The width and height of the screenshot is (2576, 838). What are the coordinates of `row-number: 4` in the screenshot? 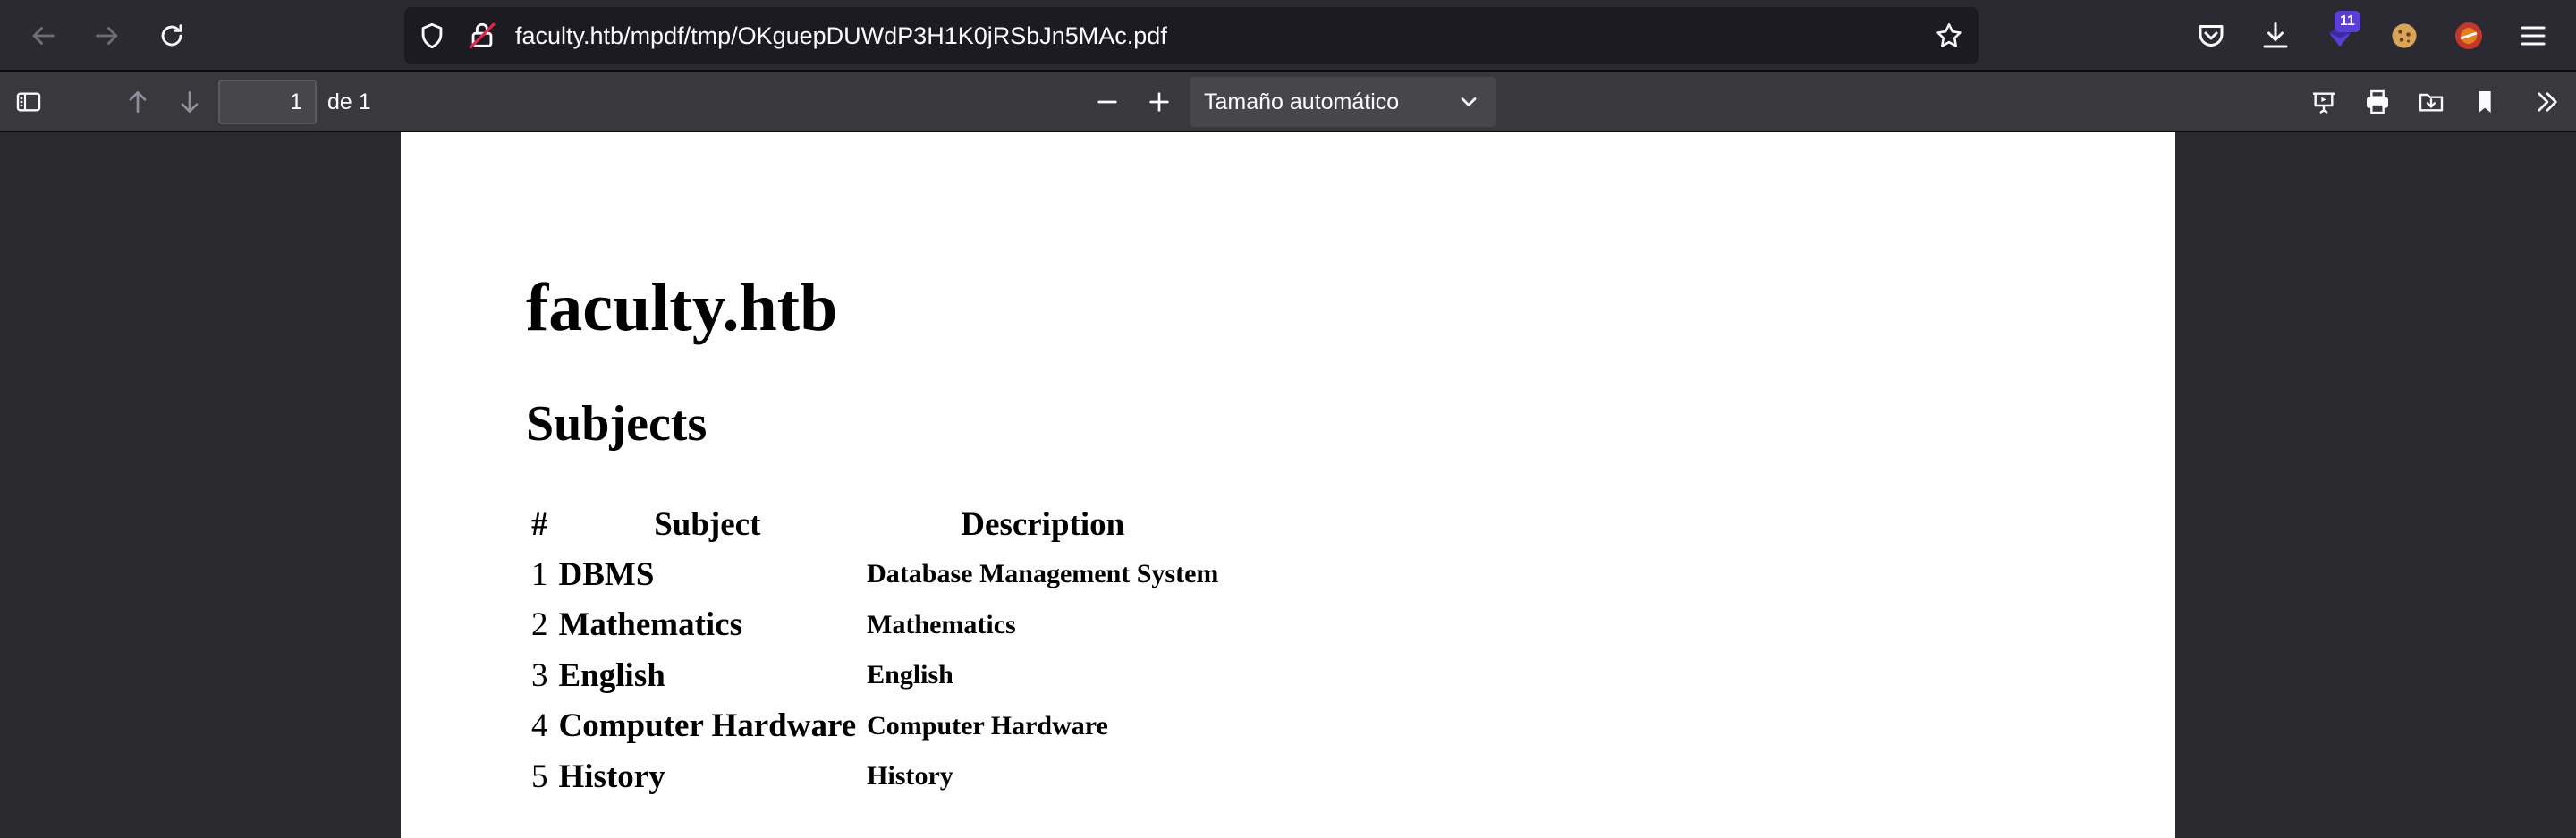 It's located at (539, 726).